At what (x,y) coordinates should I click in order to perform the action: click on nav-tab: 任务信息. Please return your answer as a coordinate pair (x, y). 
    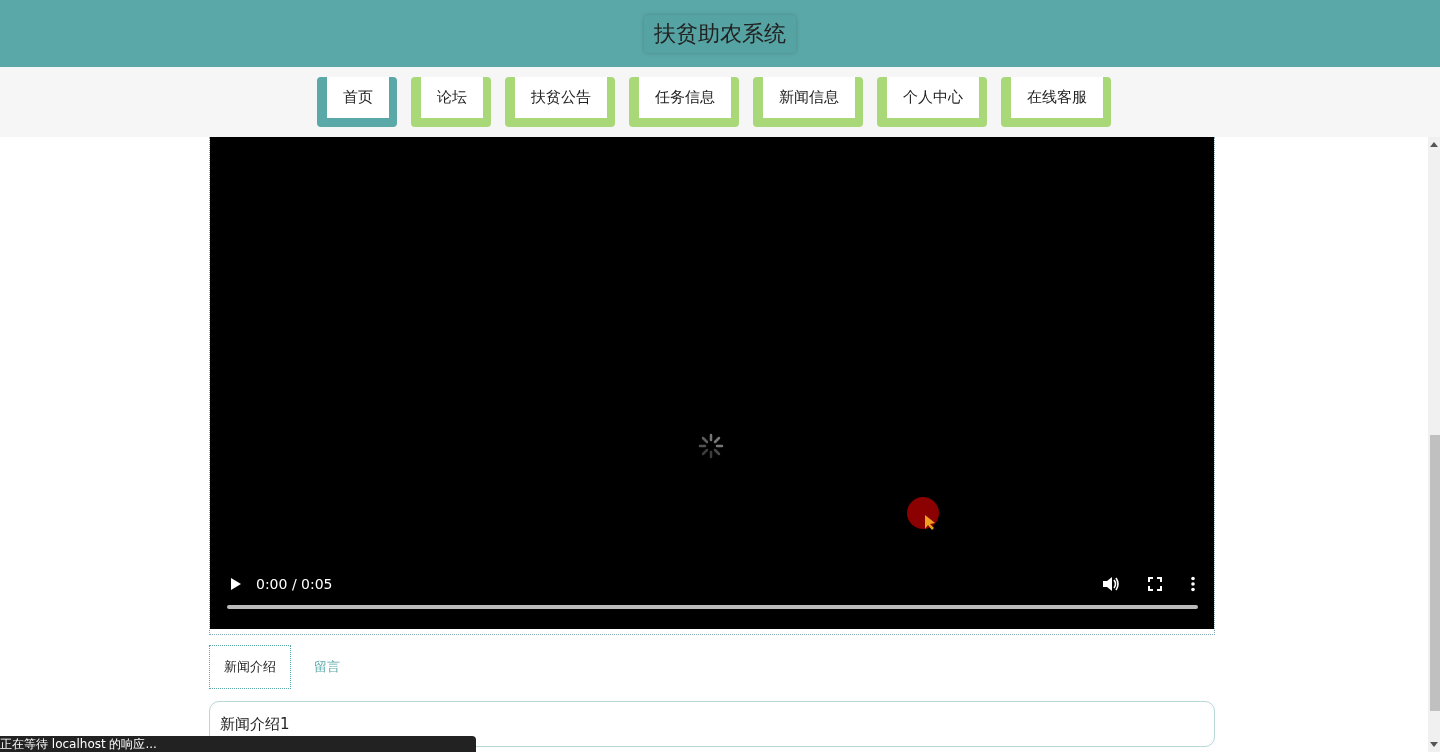
    Looking at the image, I should click on (684, 102).